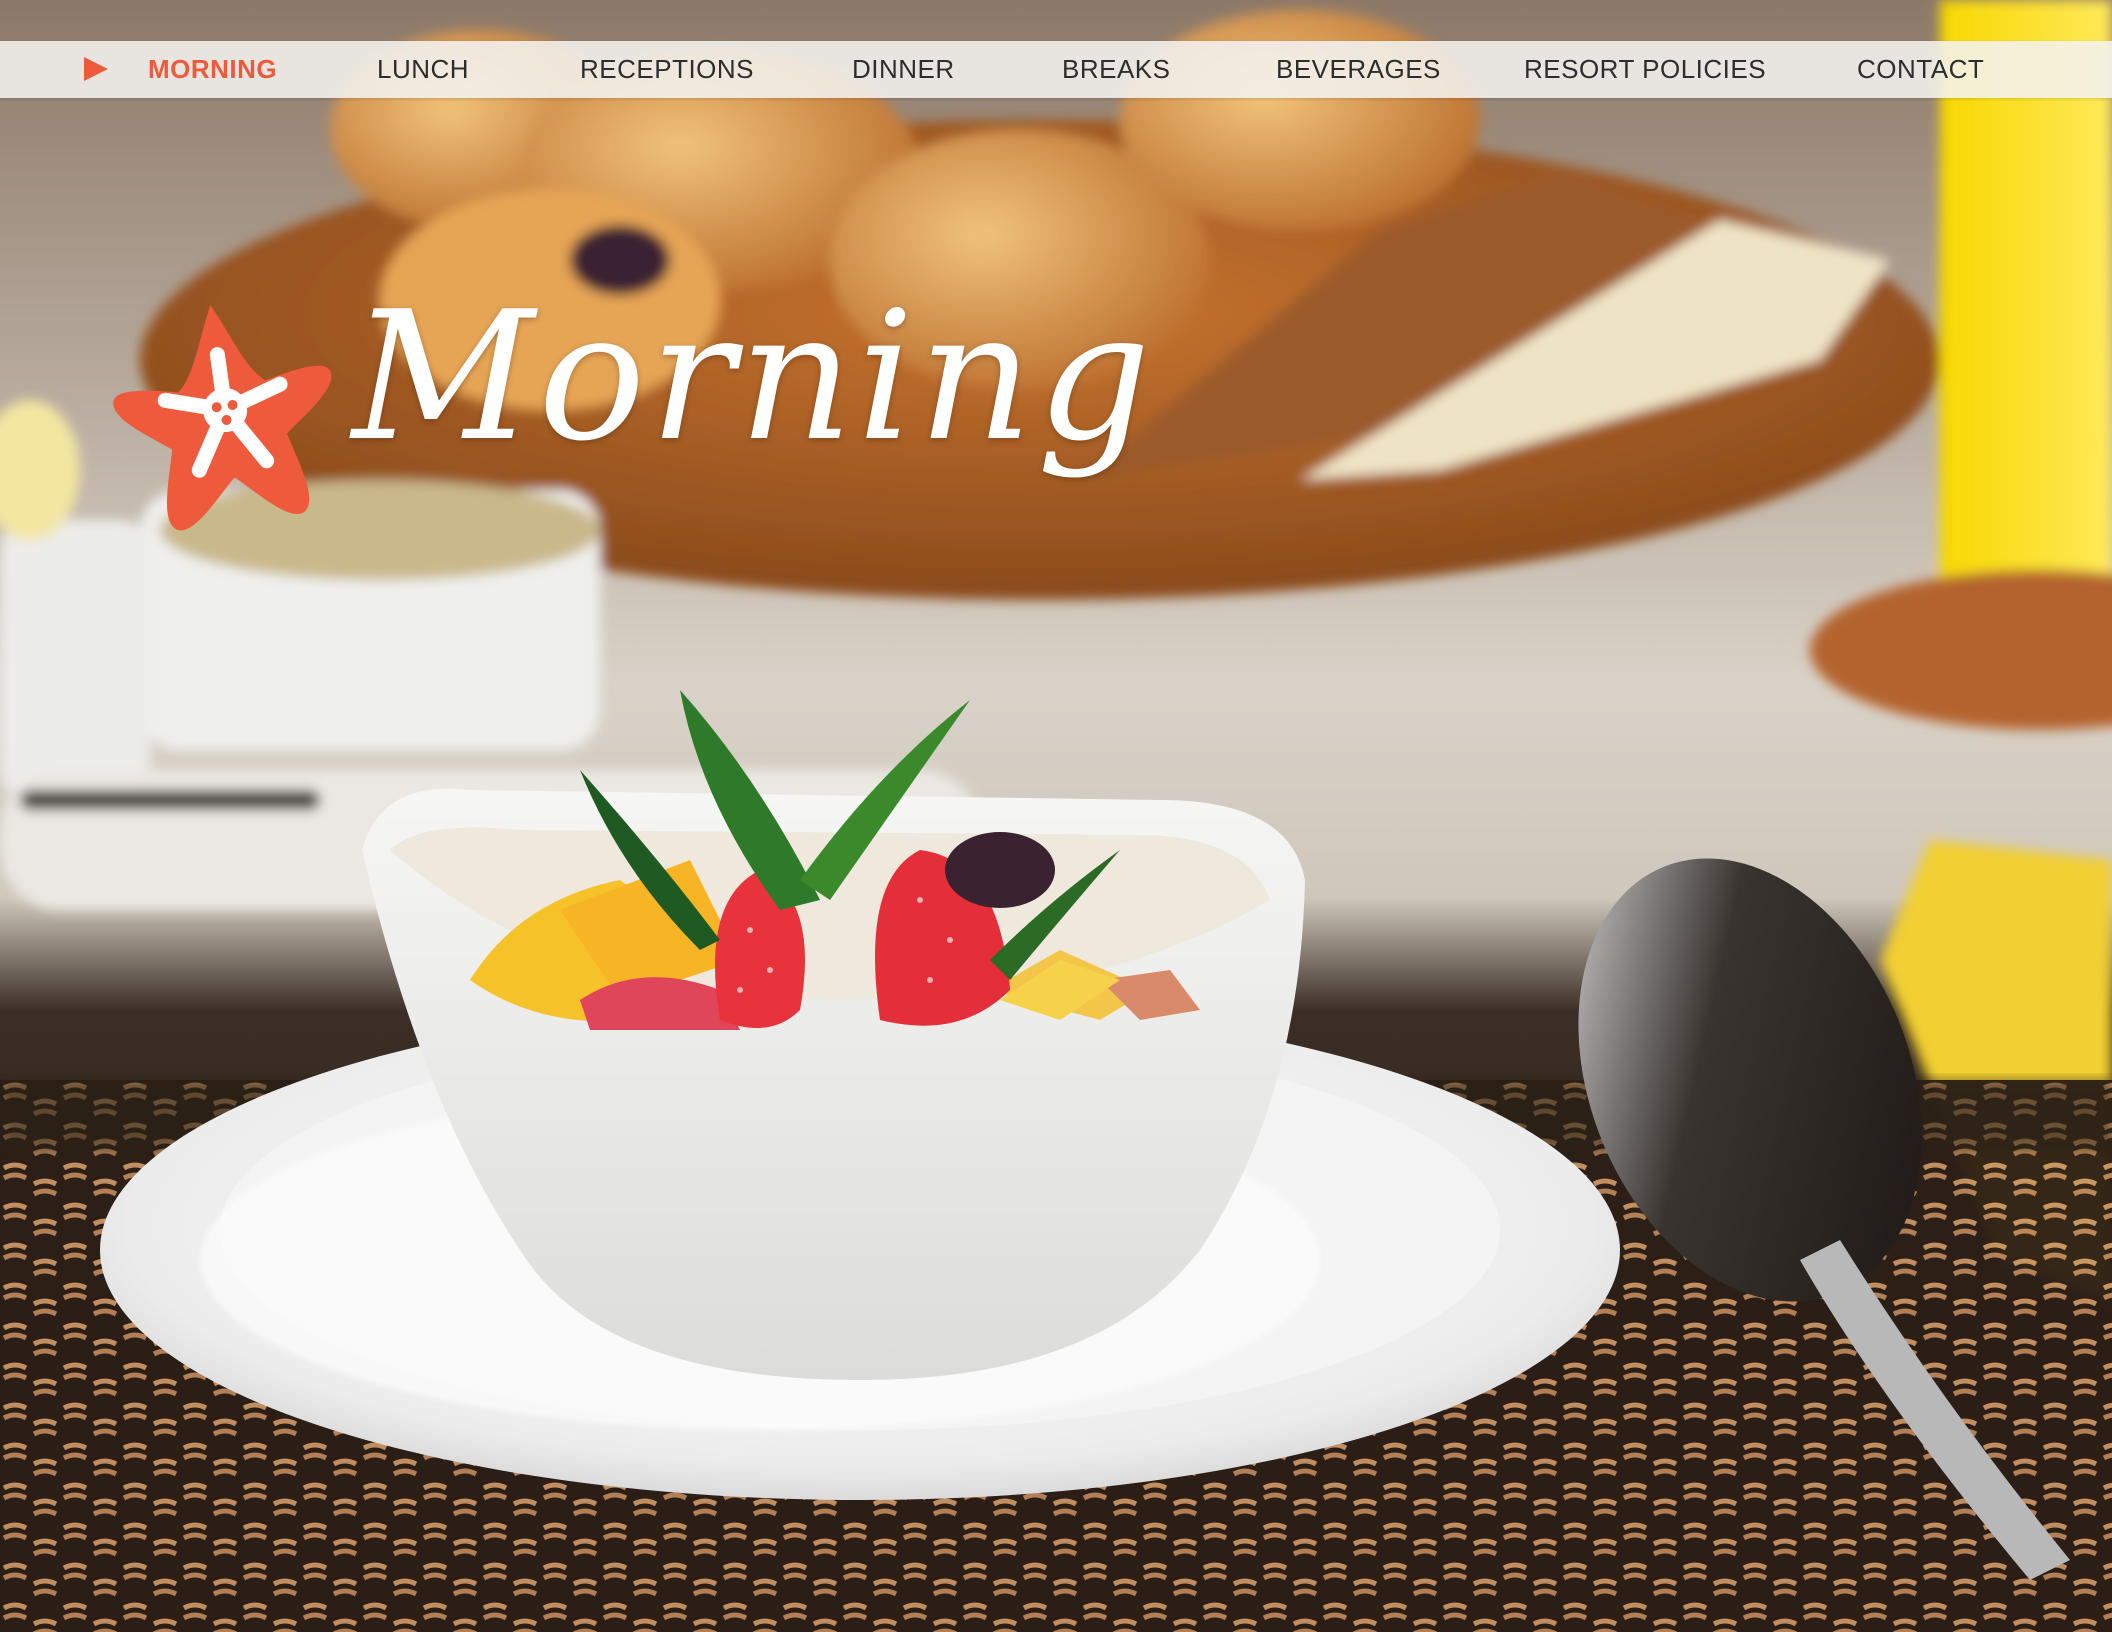 This screenshot has height=1632, width=2112. Describe the element at coordinates (1116, 69) in the screenshot. I see `nav-item-breaks: BREAKS` at that location.